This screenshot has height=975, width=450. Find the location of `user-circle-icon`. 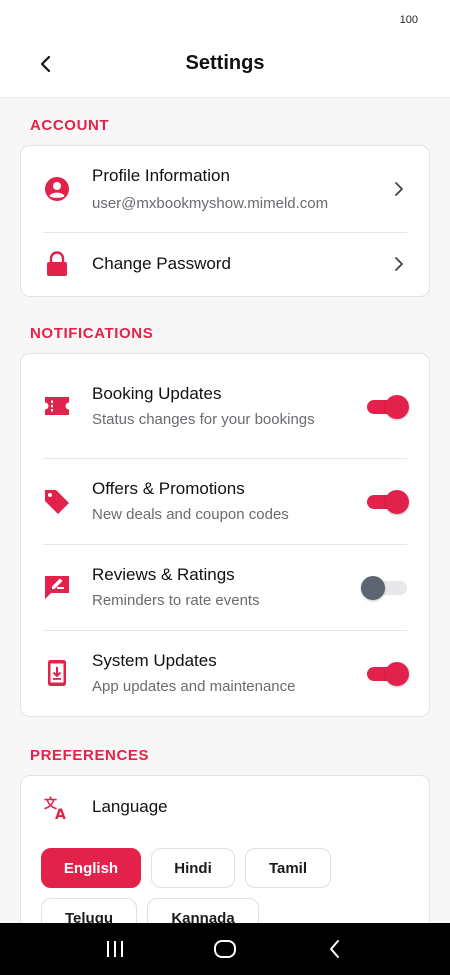

user-circle-icon is located at coordinates (57, 189).